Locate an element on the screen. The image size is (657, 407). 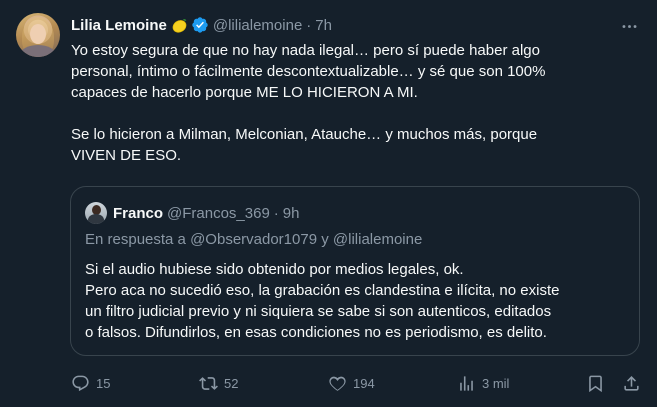
tweet-timestamp: 7h is located at coordinates (323, 25).